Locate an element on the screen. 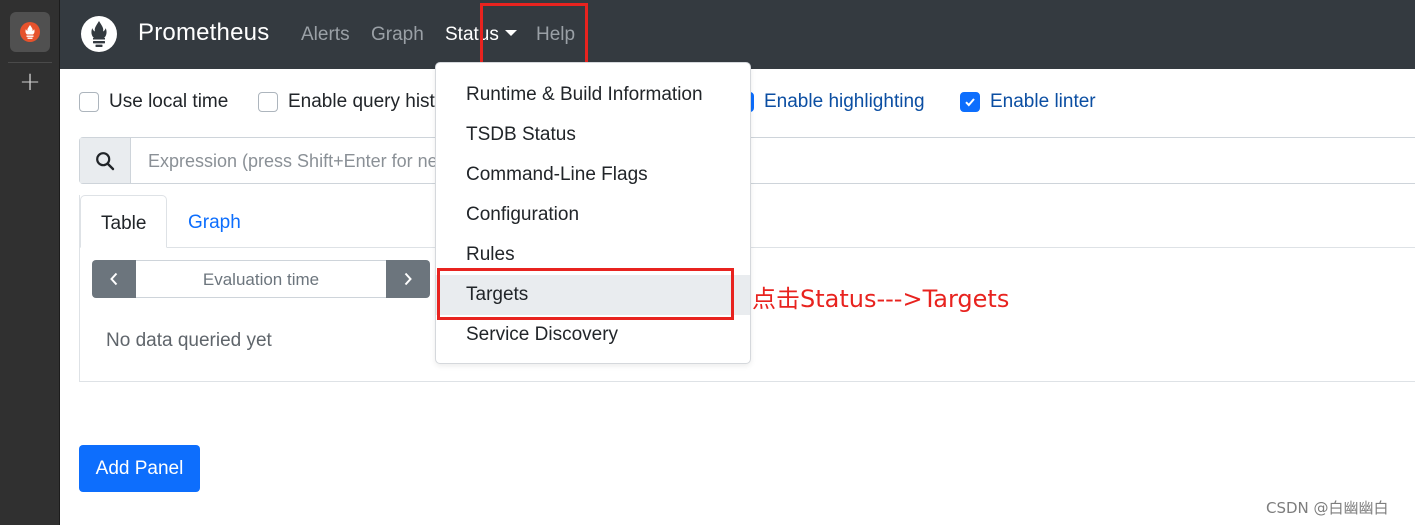 The width and height of the screenshot is (1415, 525). search-icon is located at coordinates (105, 160).